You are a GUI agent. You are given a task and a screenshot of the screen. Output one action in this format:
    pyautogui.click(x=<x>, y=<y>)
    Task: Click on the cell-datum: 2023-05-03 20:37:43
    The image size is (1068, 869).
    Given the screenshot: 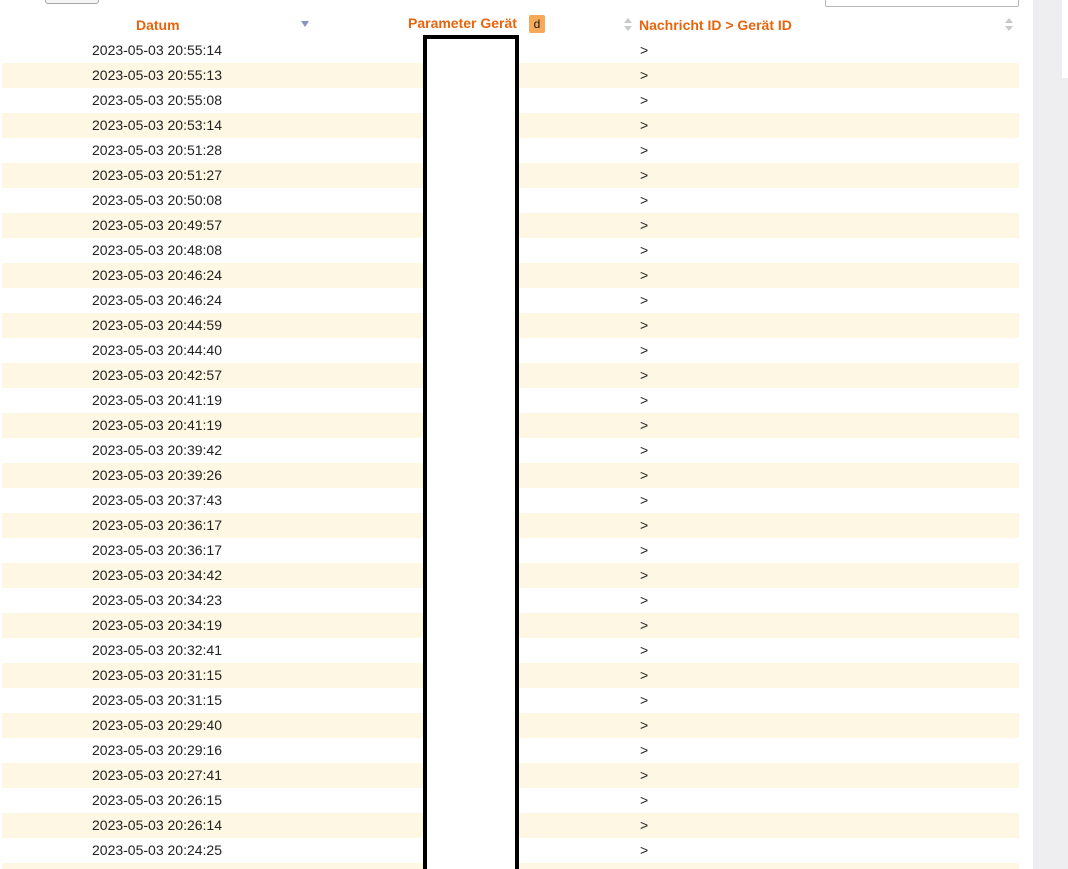 What is the action you would take?
    pyautogui.click(x=157, y=500)
    